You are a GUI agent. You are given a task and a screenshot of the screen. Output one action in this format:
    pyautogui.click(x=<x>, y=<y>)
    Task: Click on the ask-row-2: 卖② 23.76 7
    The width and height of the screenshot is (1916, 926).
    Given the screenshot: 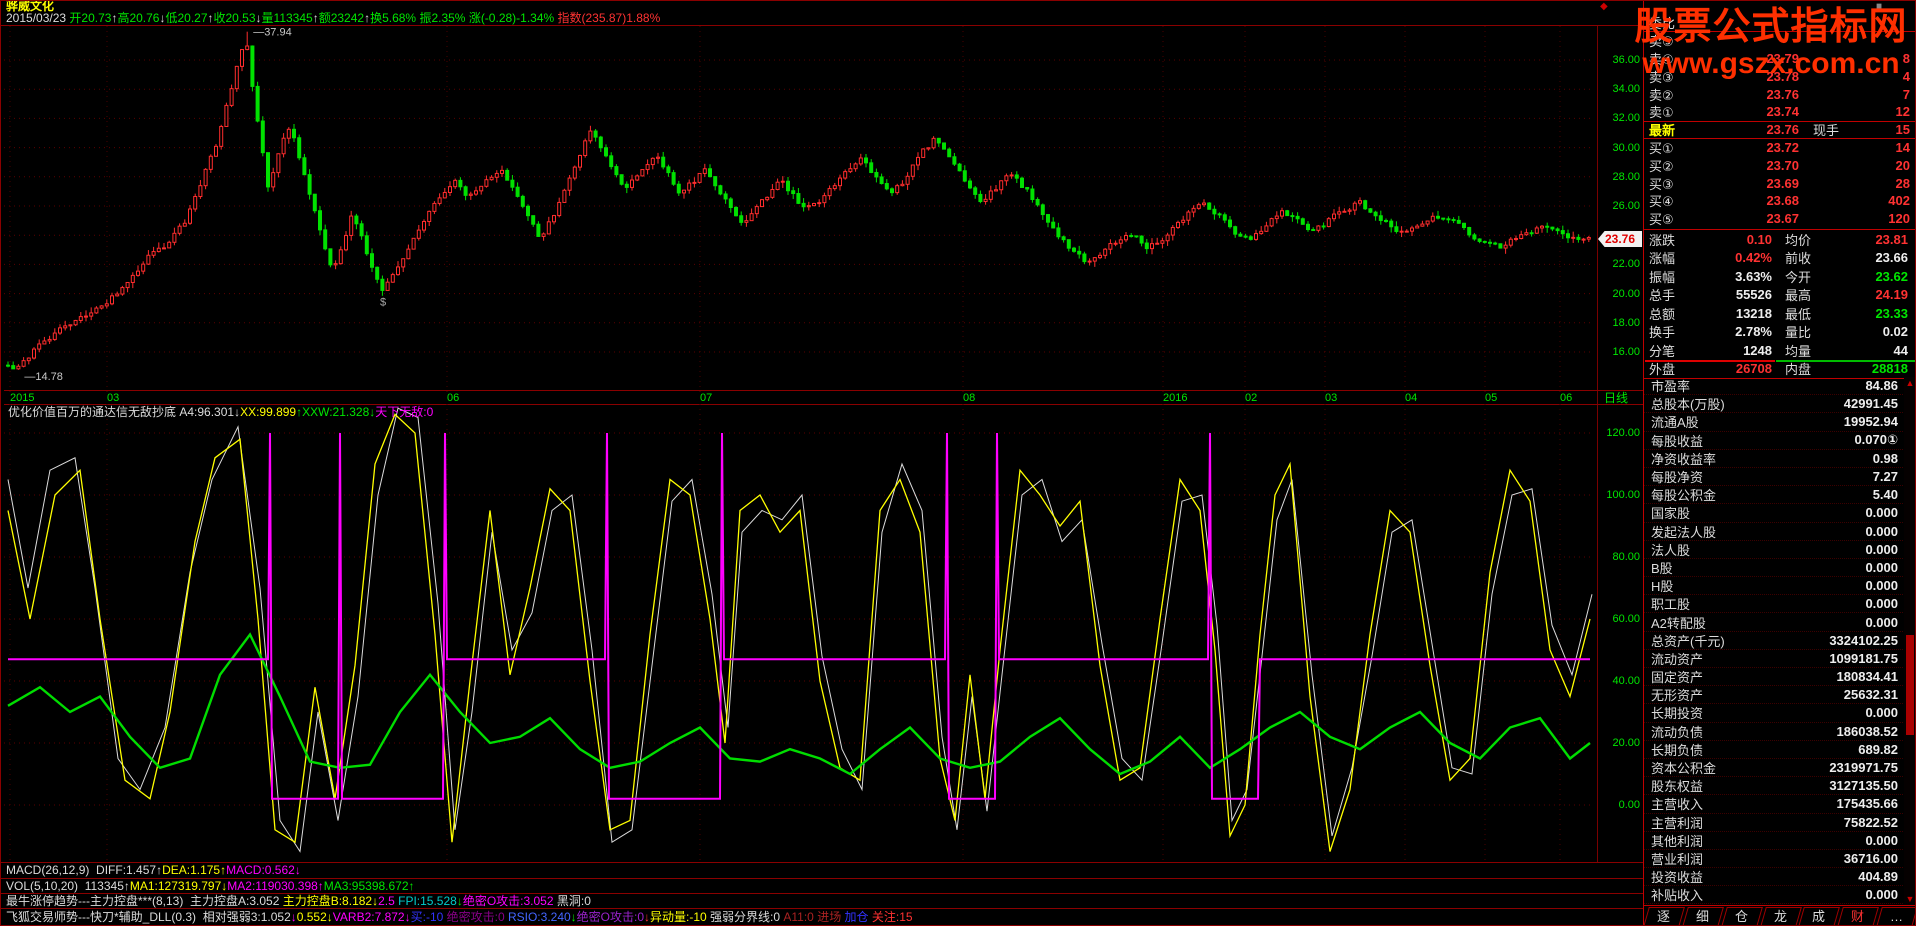 What is the action you would take?
    pyautogui.click(x=1780, y=94)
    